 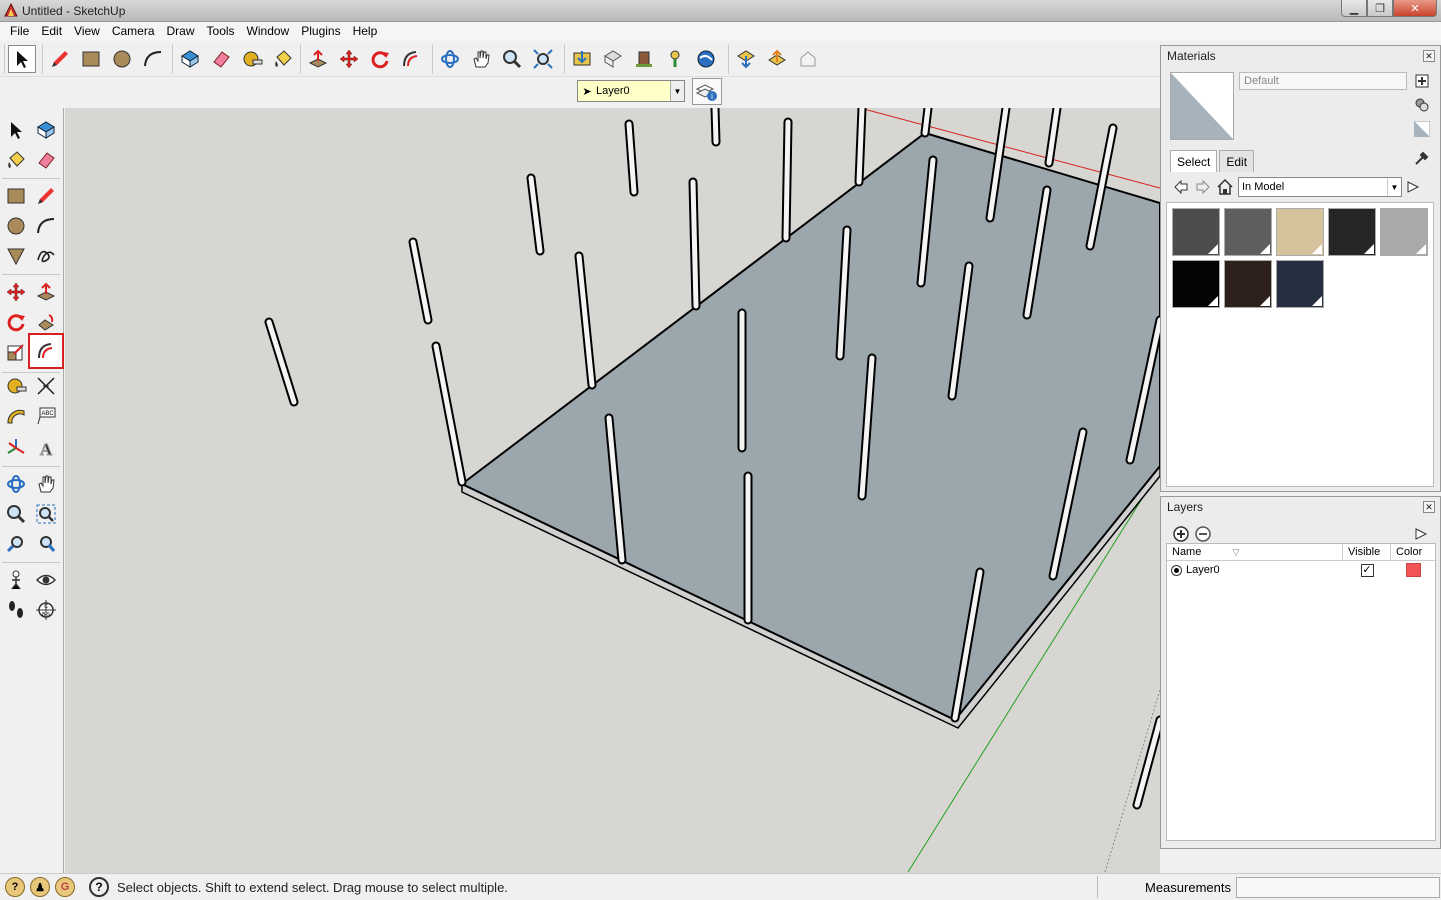 What do you see at coordinates (1203, 187) in the screenshot?
I see `forward-button` at bounding box center [1203, 187].